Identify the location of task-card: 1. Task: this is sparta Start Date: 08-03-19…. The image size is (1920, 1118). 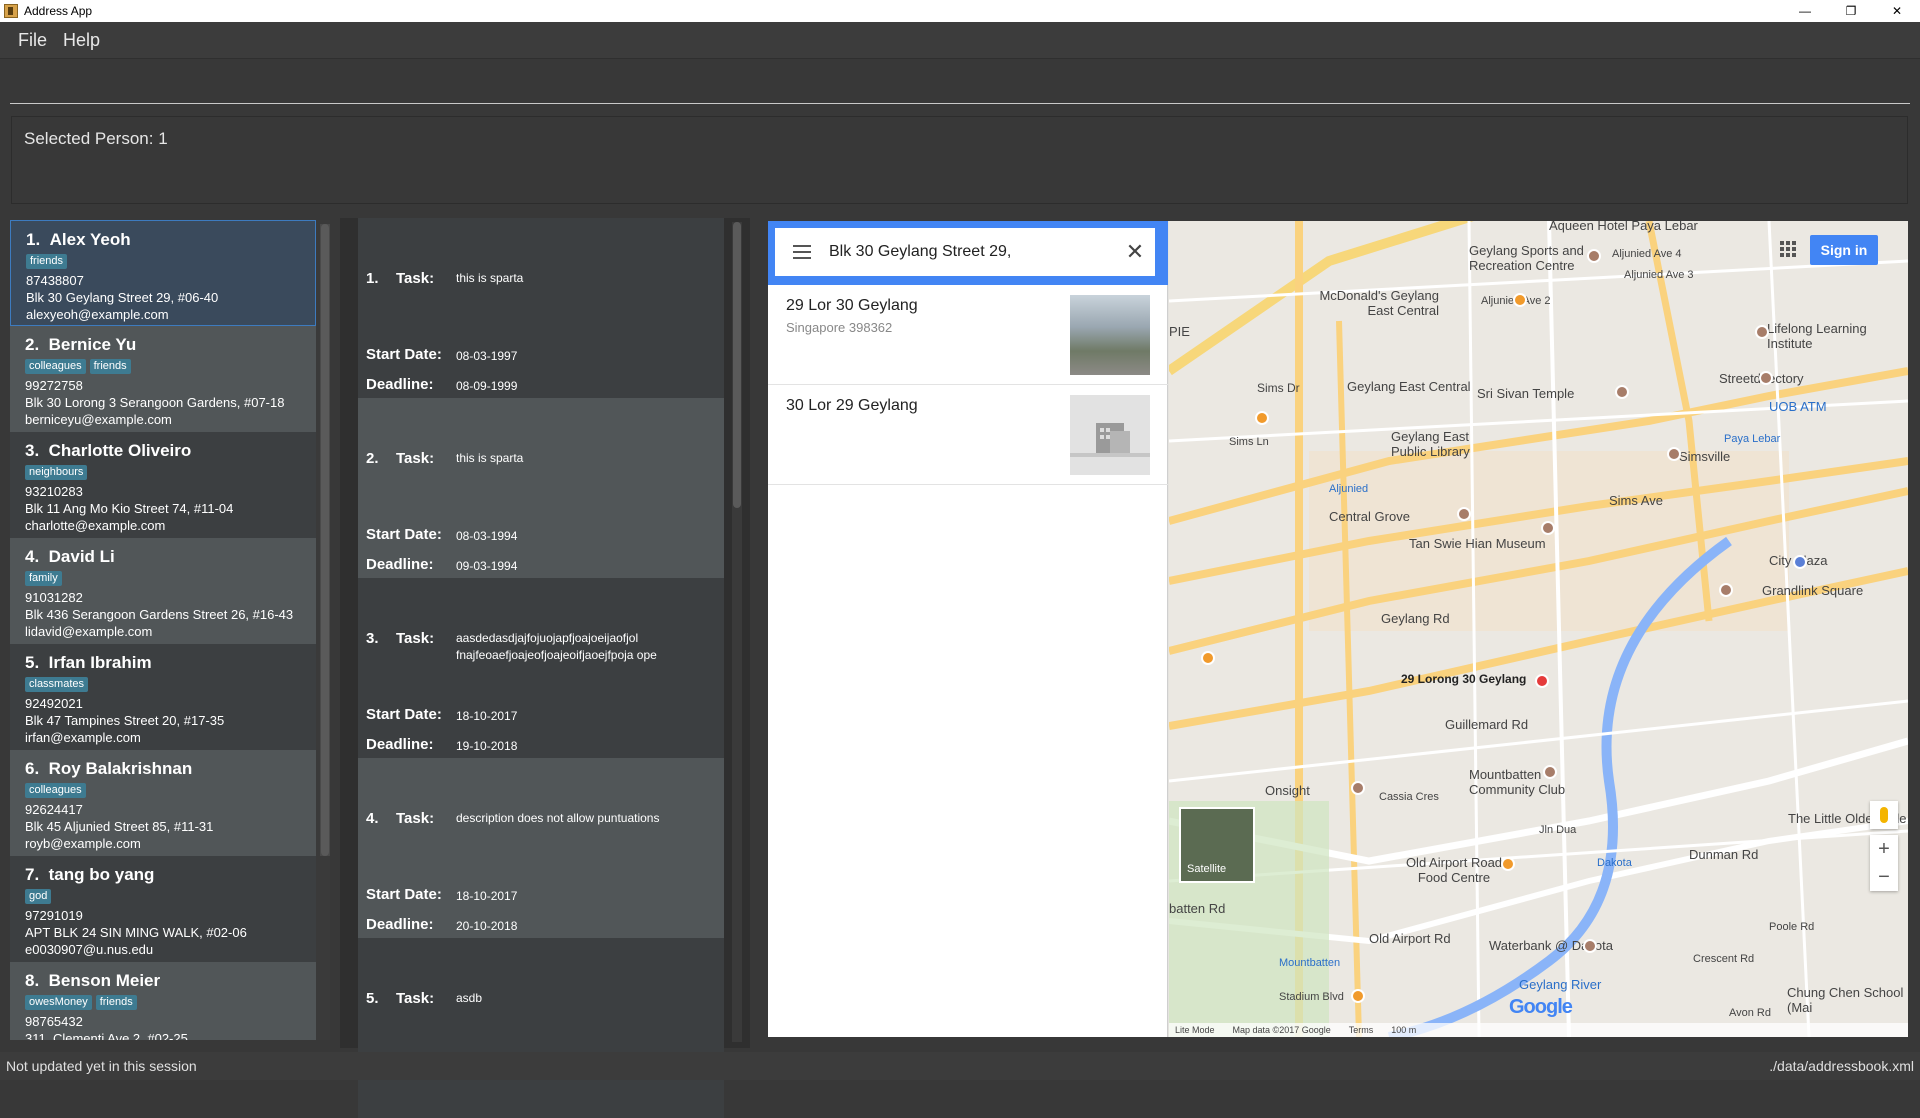
(541, 308).